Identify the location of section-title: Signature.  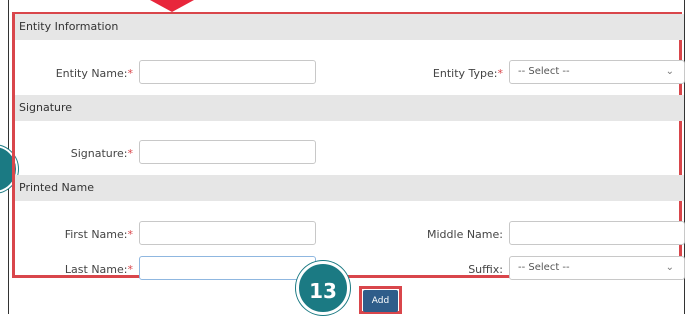
(46, 107).